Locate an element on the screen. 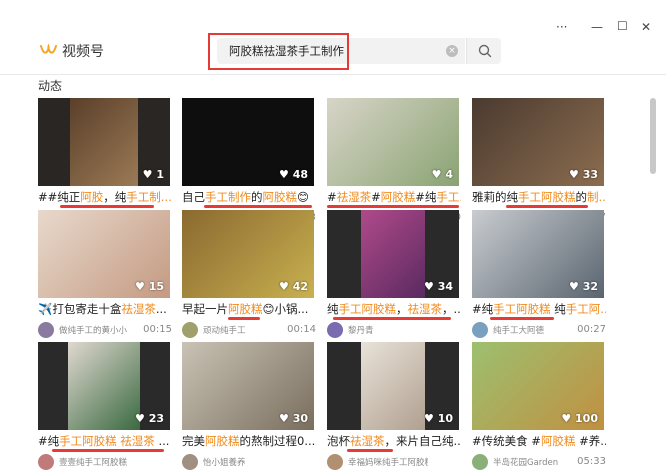 Image resolution: width=666 pixels, height=476 pixels. video-card: ♥ 100 #传统美食 #阿胶糕 #养... 半岛花园Garden 05:33 is located at coordinates (539, 407).